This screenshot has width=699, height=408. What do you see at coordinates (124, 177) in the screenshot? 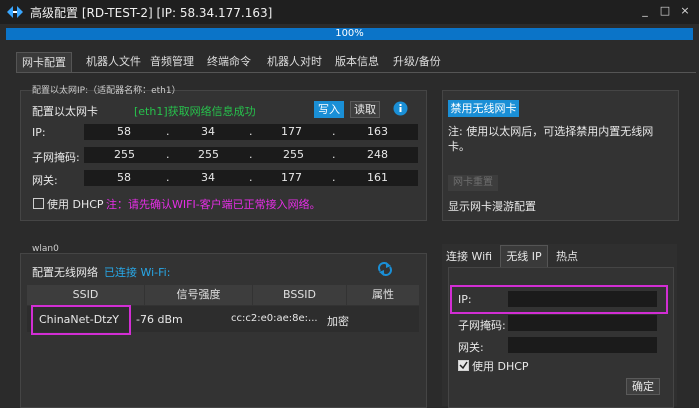
I see `gateway-octet-1: 58` at bounding box center [124, 177].